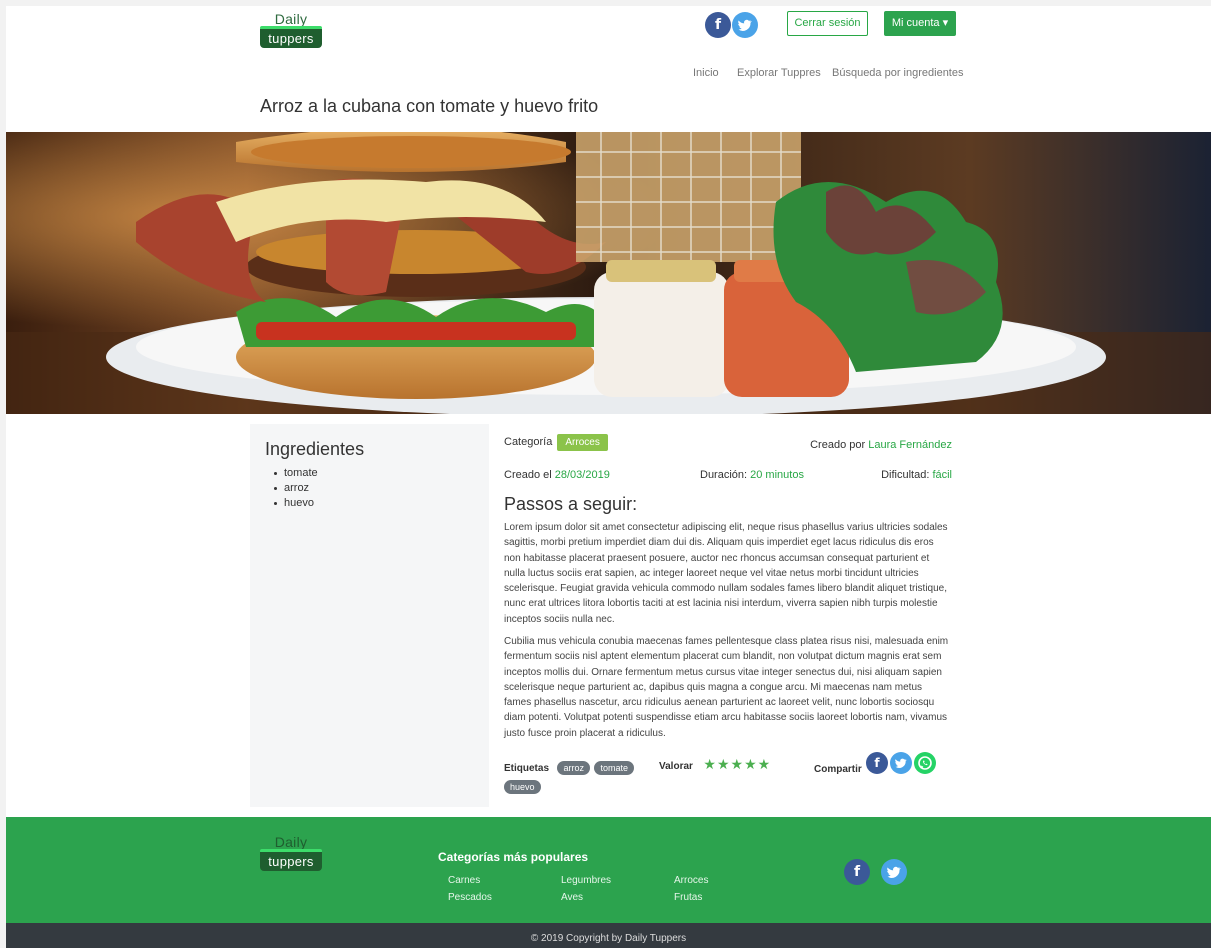  Describe the element at coordinates (470, 897) in the screenshot. I see `footer-category-link: Pescados` at that location.